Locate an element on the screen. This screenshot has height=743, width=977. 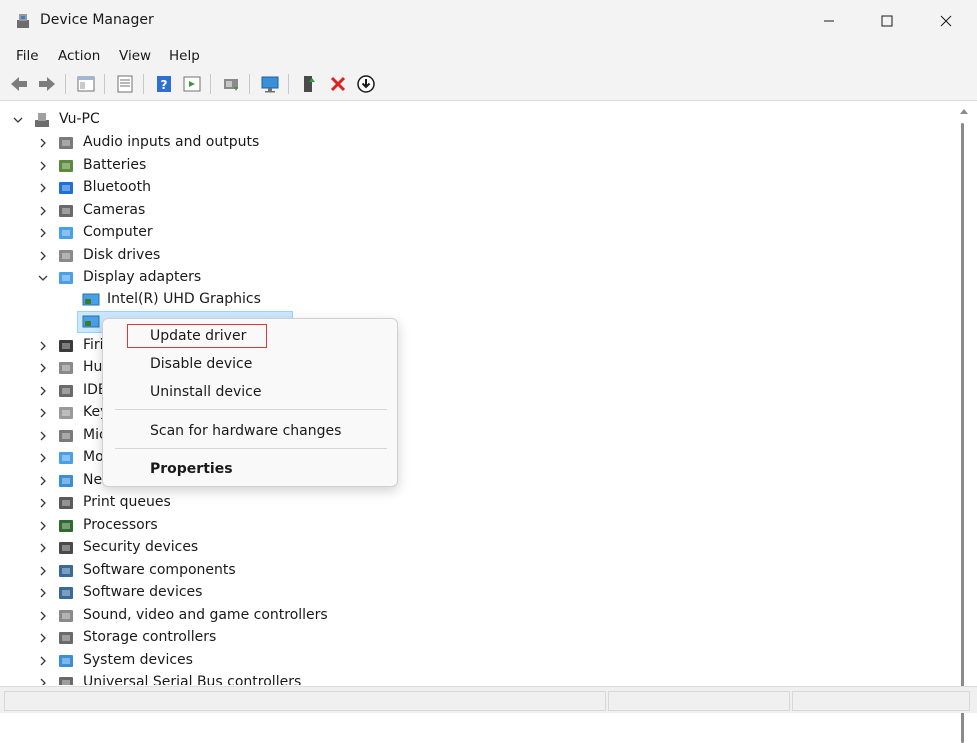
forward-arrow-icon is located at coordinates (47, 84).